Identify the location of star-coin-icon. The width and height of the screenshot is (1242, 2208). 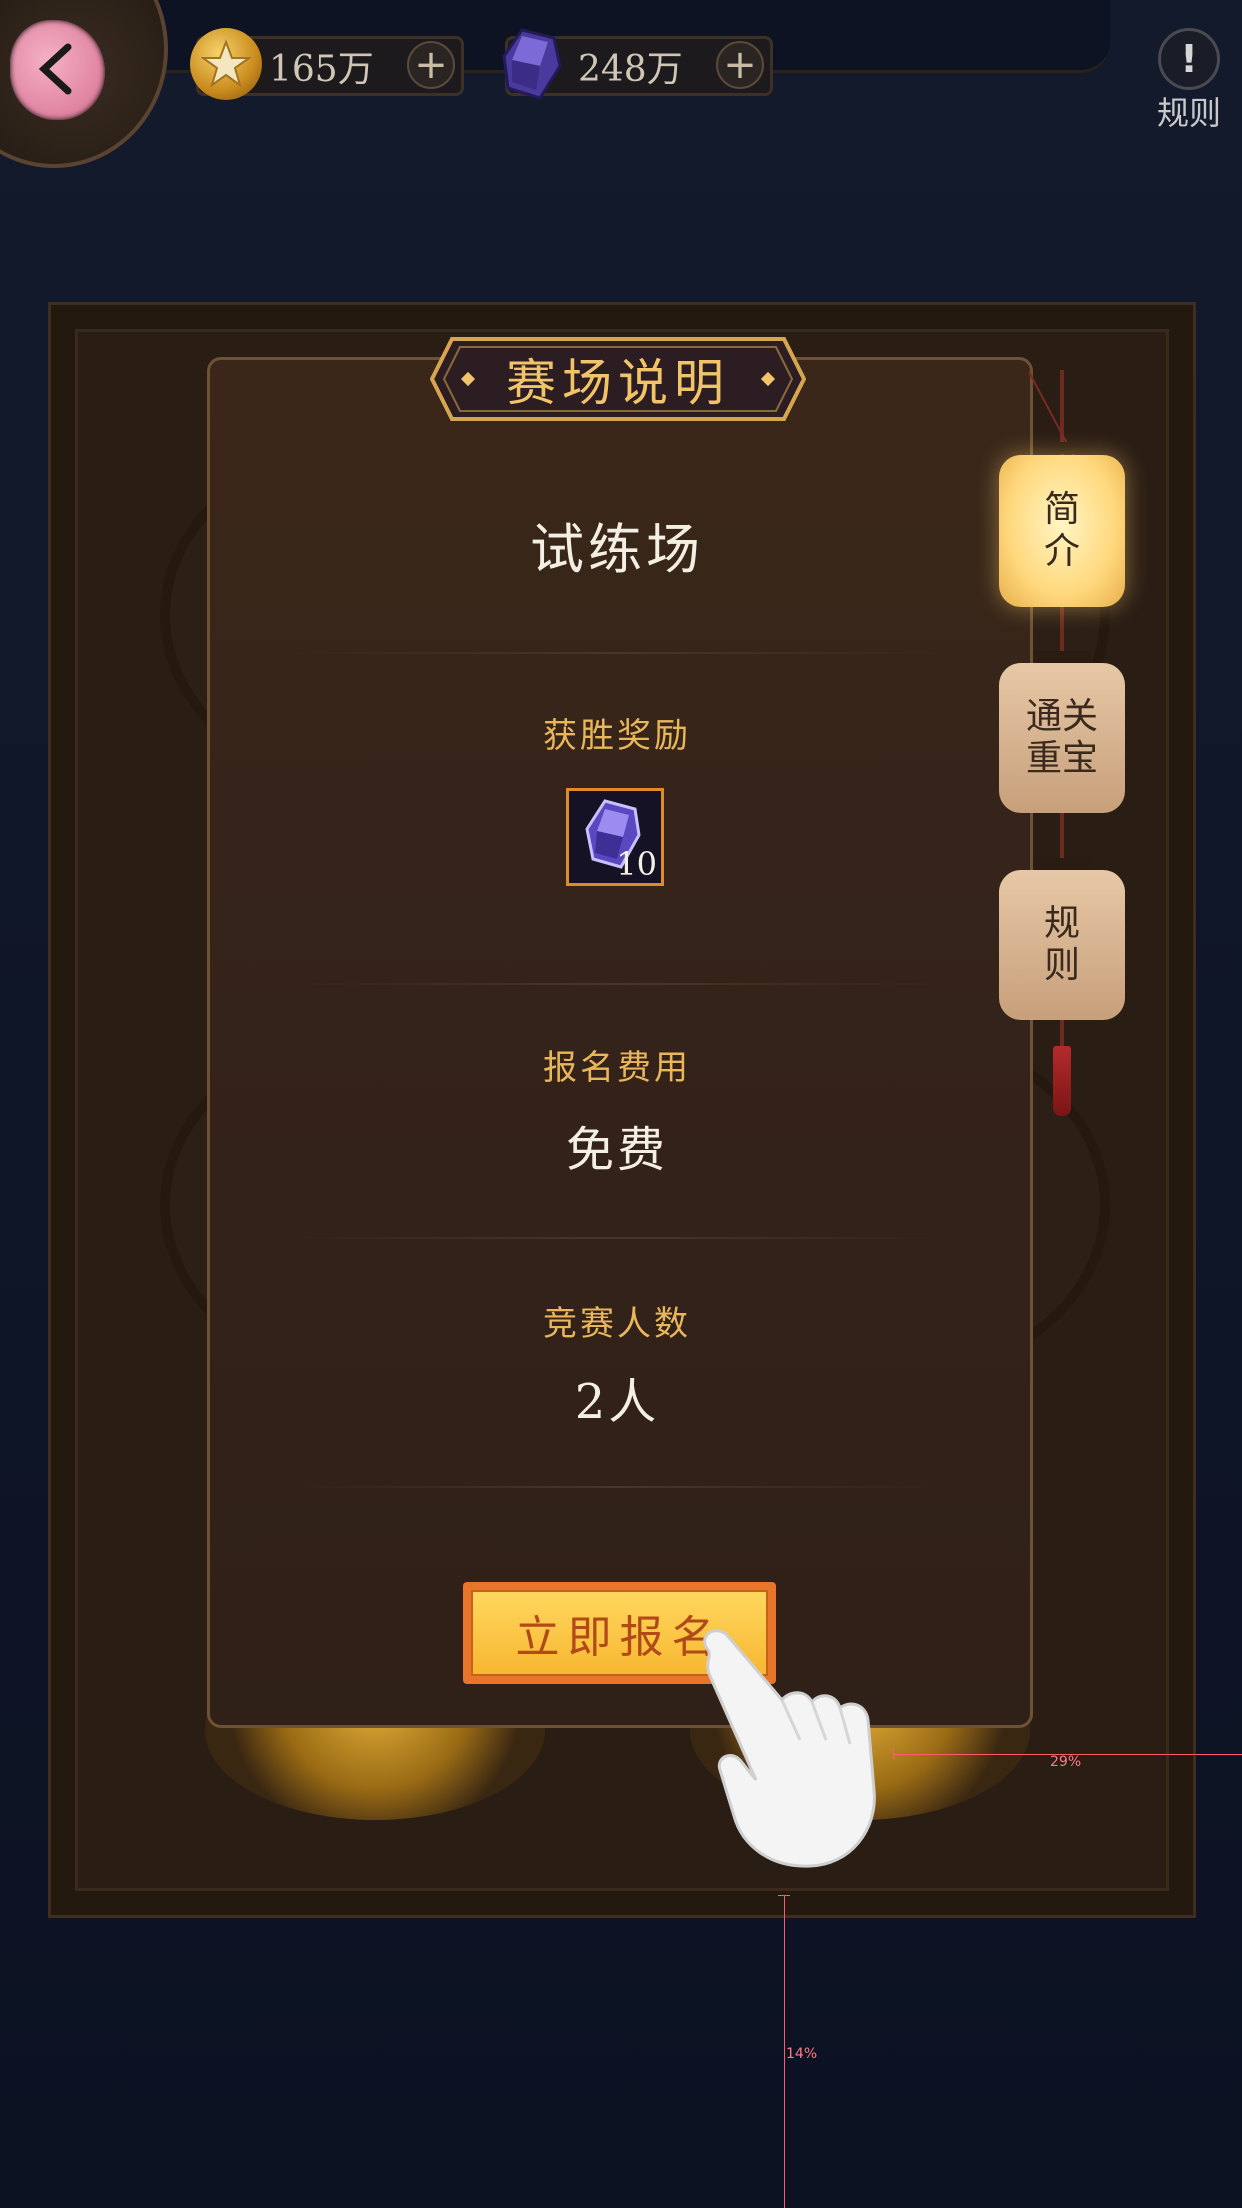
(226, 64).